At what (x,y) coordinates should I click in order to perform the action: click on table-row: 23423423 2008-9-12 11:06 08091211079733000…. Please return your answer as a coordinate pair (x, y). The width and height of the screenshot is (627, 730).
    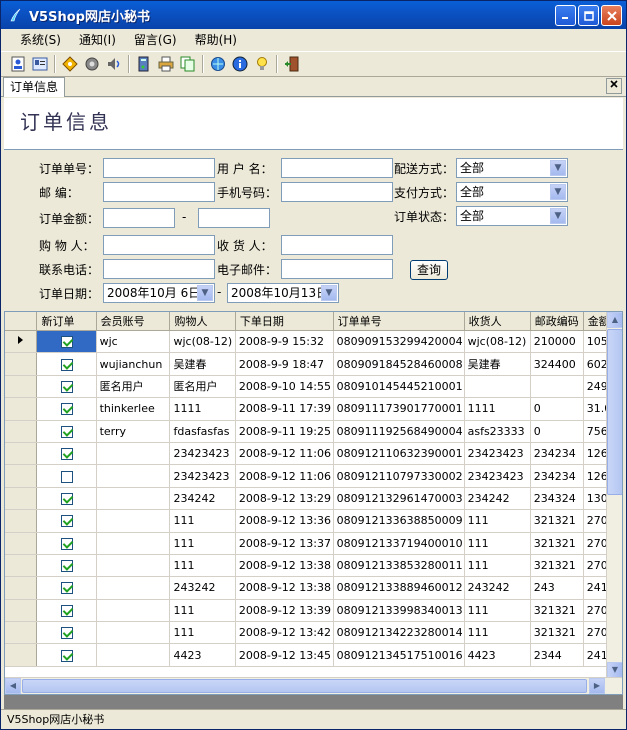
    Looking at the image, I should click on (313, 476).